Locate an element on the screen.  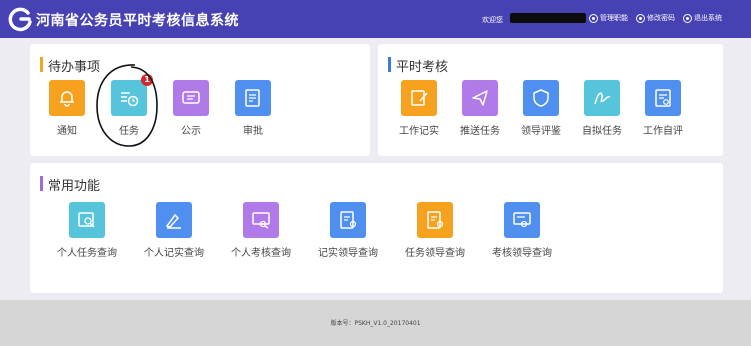
welcome-text: 欢迎您 is located at coordinates (492, 20).